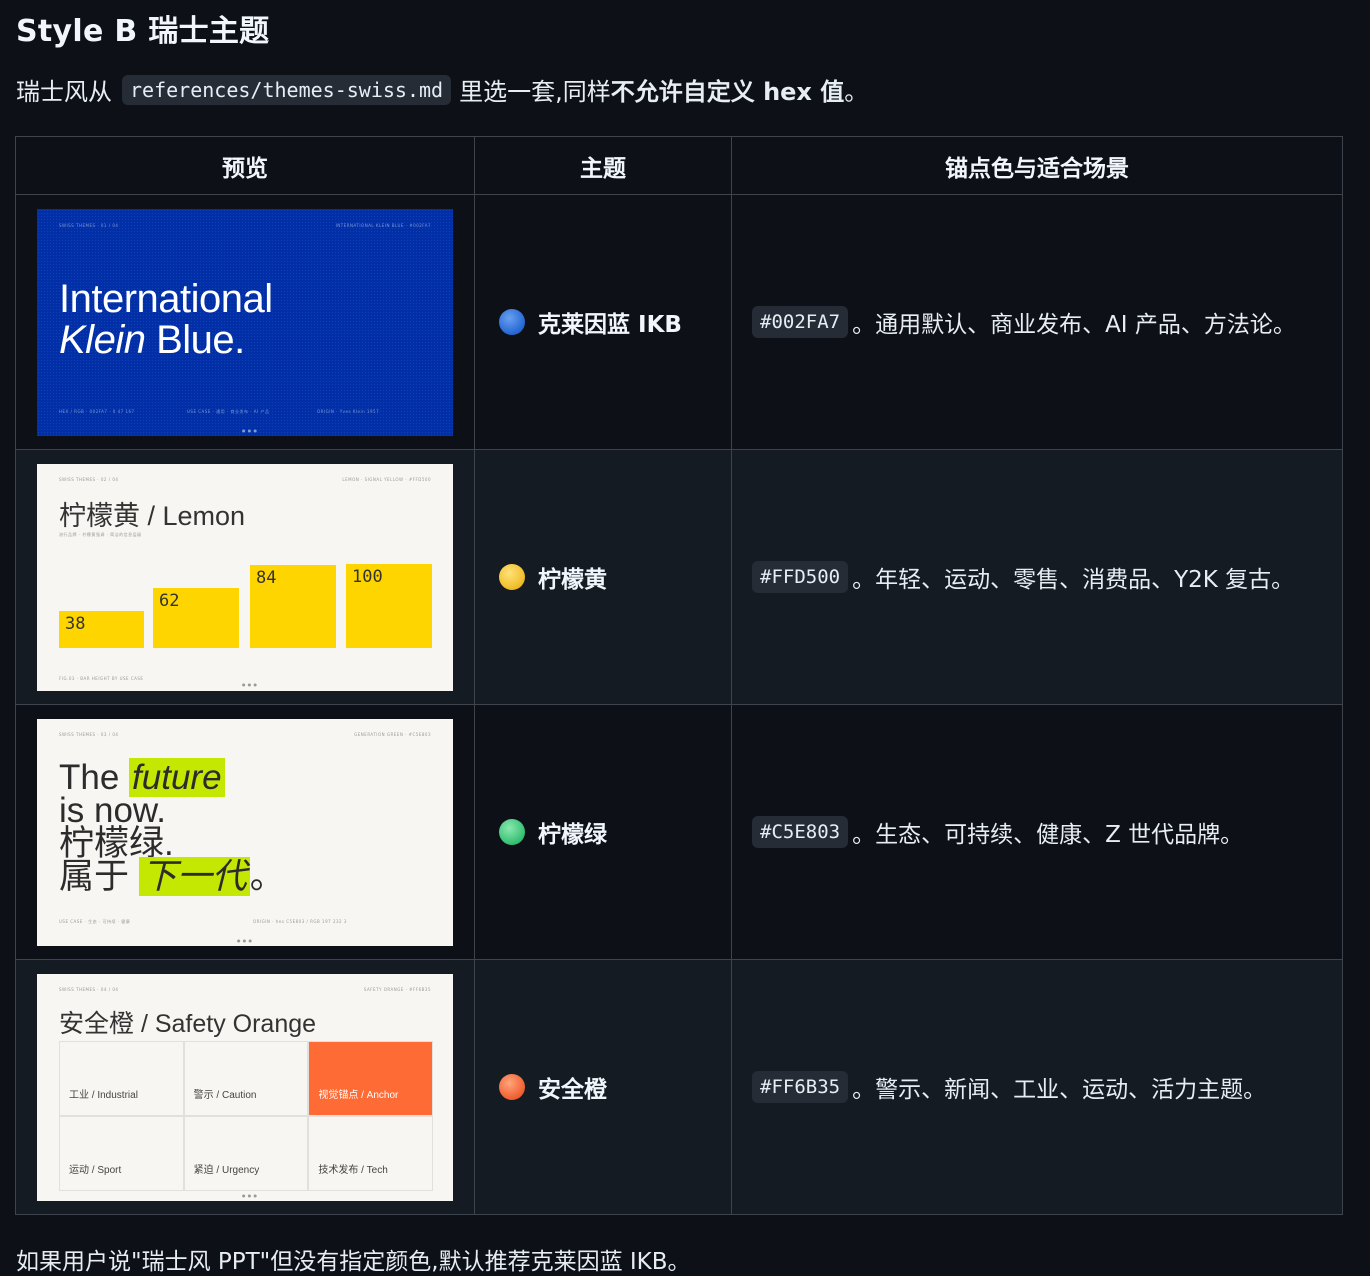 The width and height of the screenshot is (1370, 1276). Describe the element at coordinates (250, 684) in the screenshot. I see `lemon-preview-pager: ● ● ●` at that location.